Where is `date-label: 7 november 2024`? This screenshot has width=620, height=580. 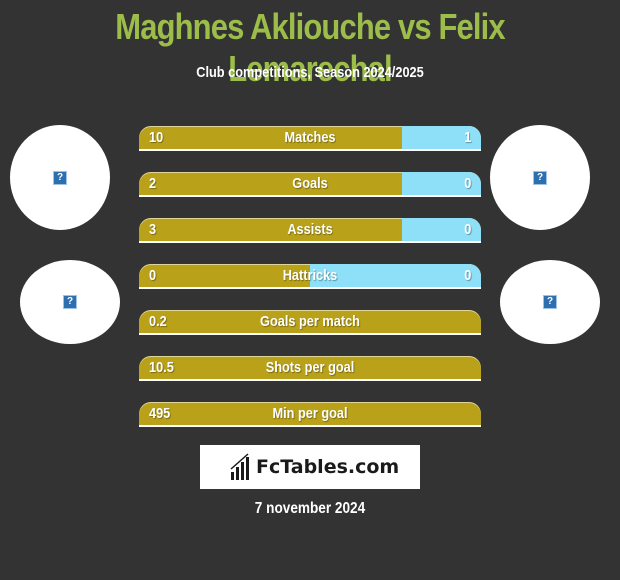 date-label: 7 november 2024 is located at coordinates (310, 508).